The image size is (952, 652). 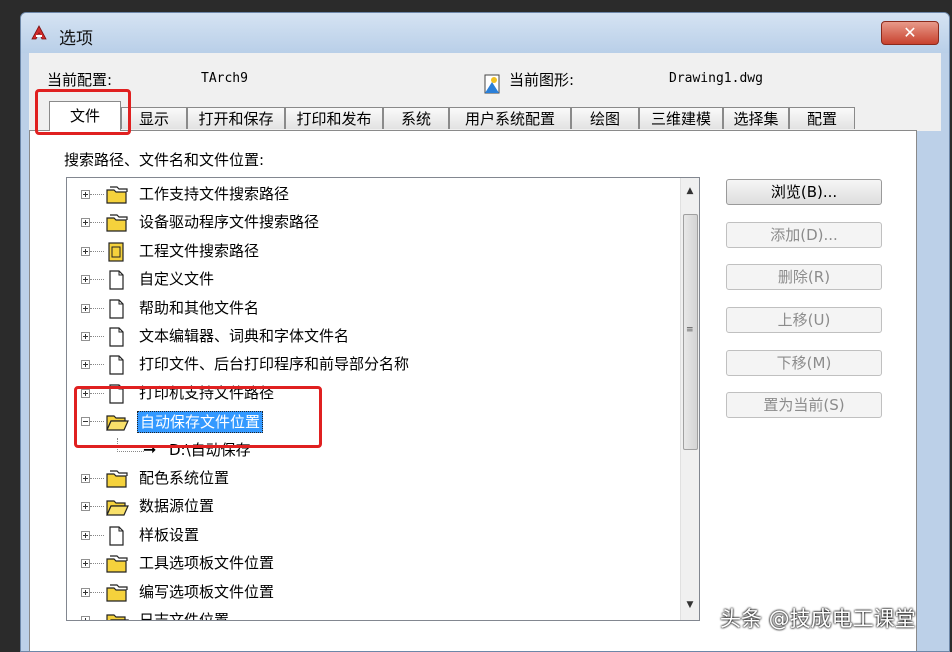 I want to click on remove-button: 删除(R), so click(x=804, y=277).